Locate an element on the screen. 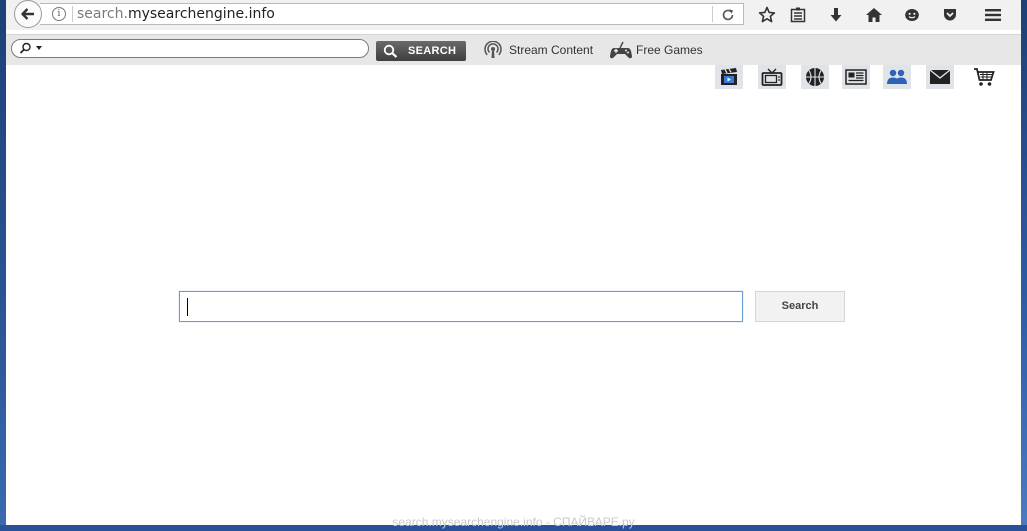 The image size is (1027, 531). tv-icon is located at coordinates (772, 77).